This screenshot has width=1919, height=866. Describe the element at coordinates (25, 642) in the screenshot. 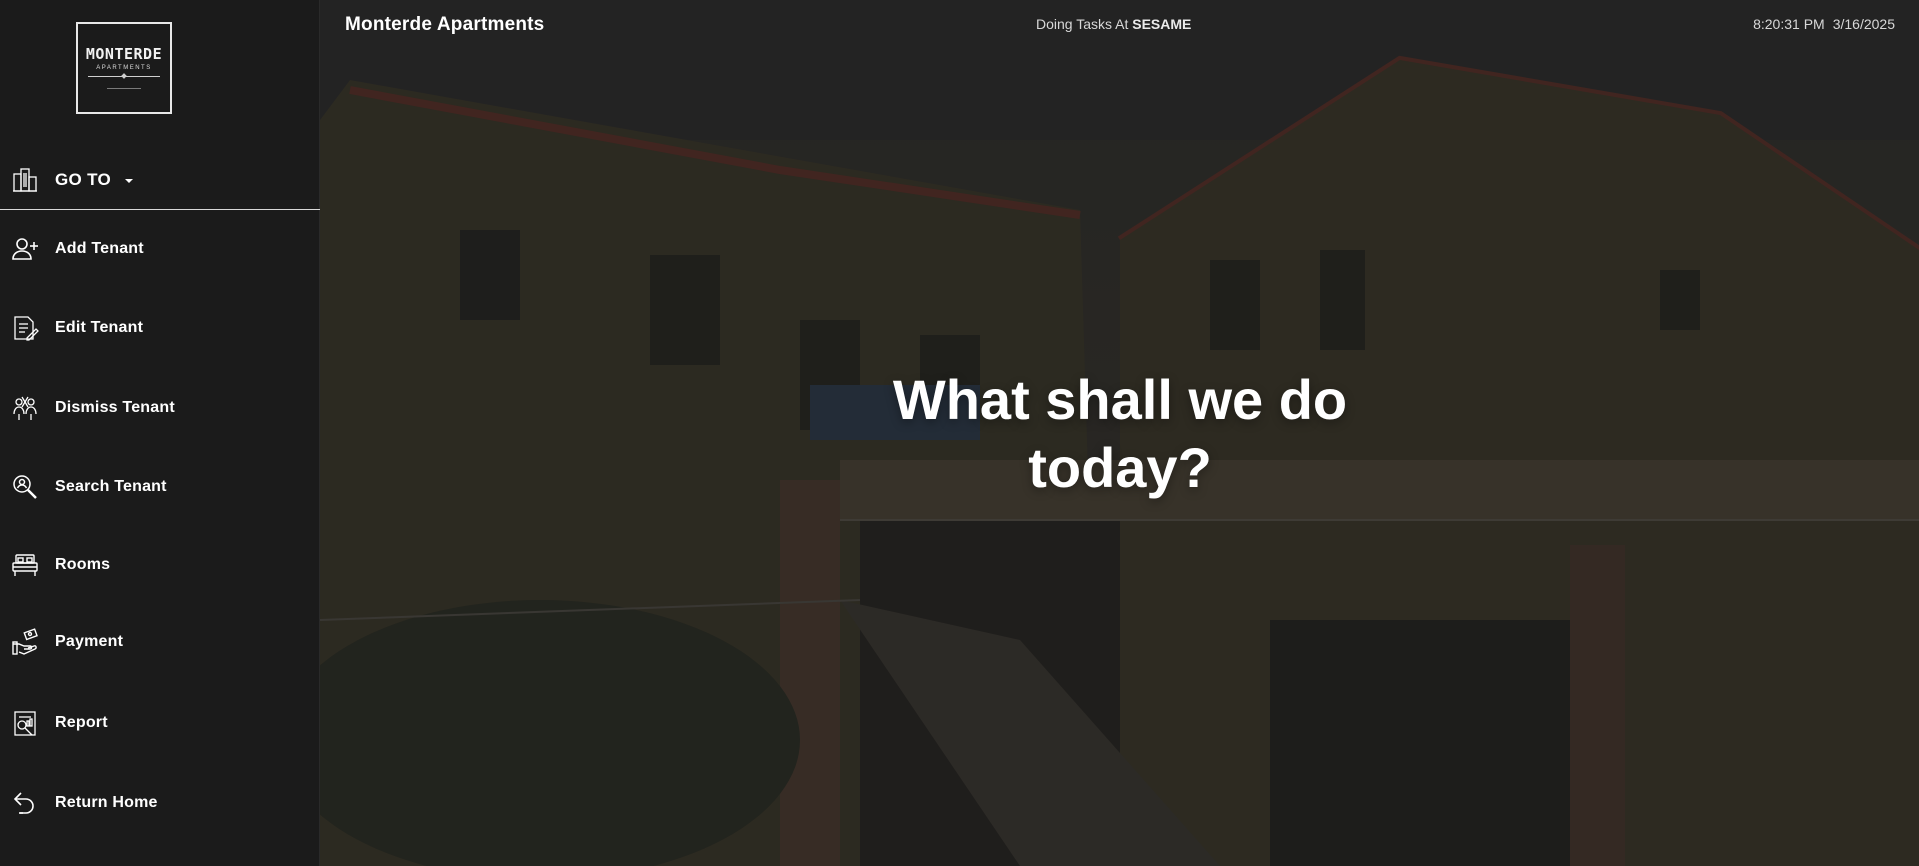

I see `hand-cash-icon` at that location.